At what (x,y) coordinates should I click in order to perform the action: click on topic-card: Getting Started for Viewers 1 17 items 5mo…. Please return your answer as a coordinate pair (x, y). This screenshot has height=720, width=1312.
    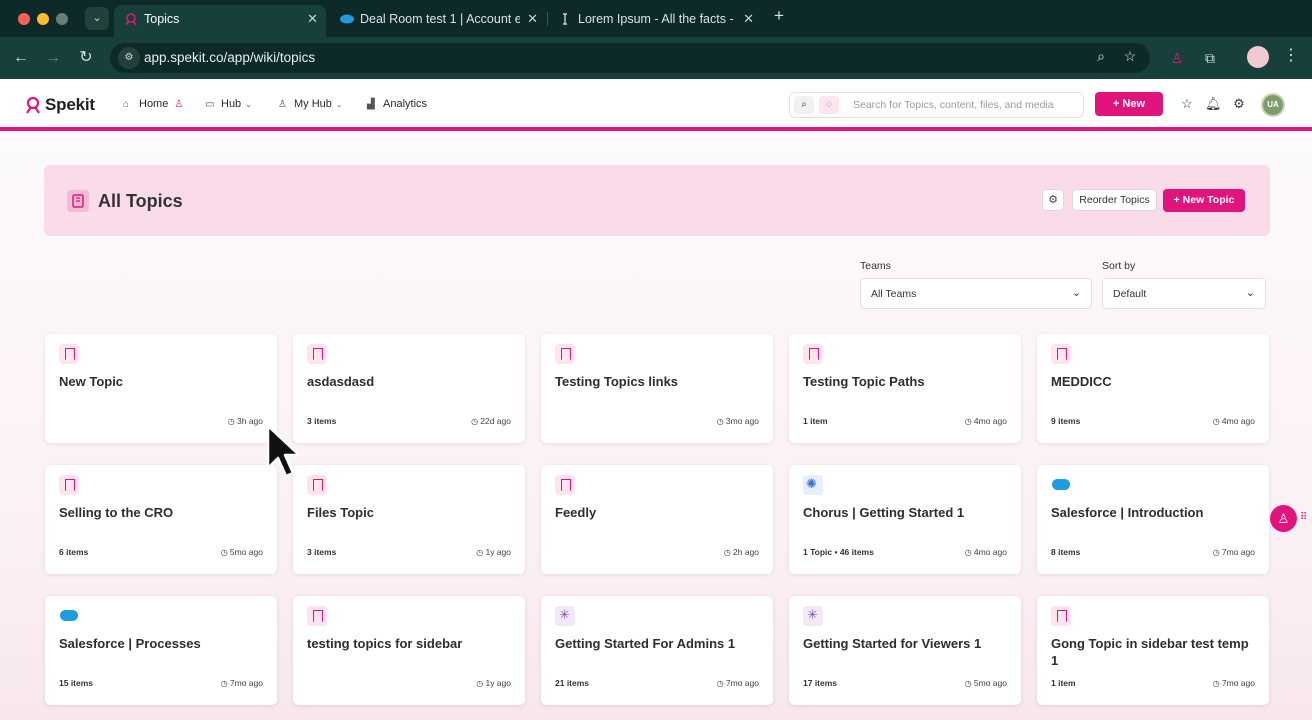
    Looking at the image, I should click on (905, 650).